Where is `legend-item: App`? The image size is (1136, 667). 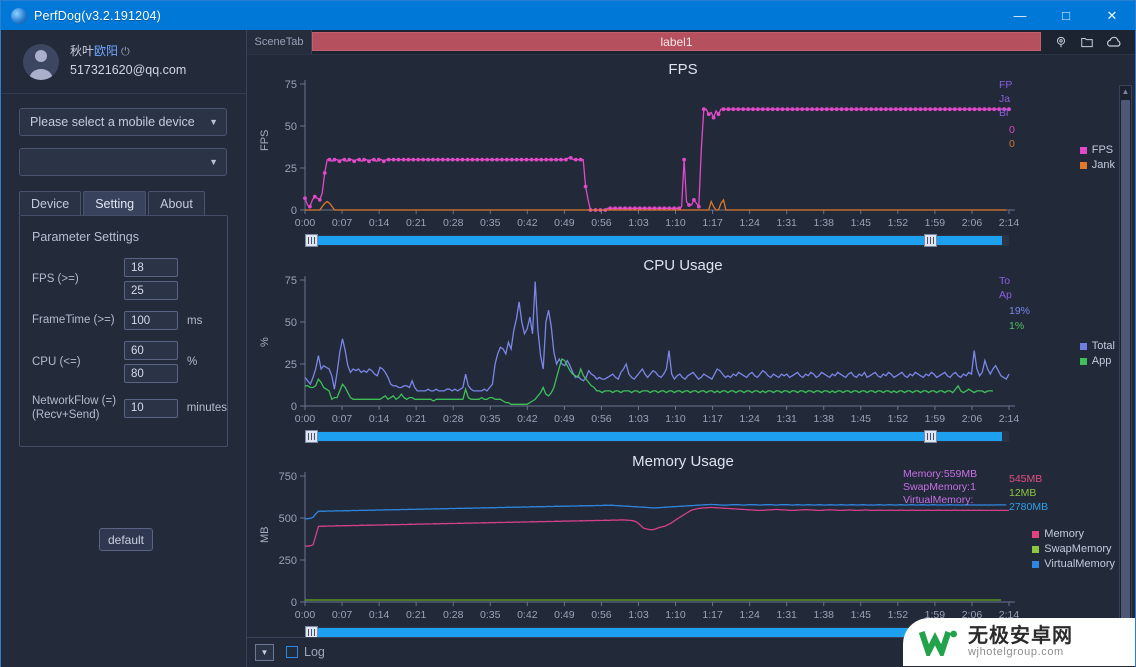
legend-item: App is located at coordinates (1097, 361).